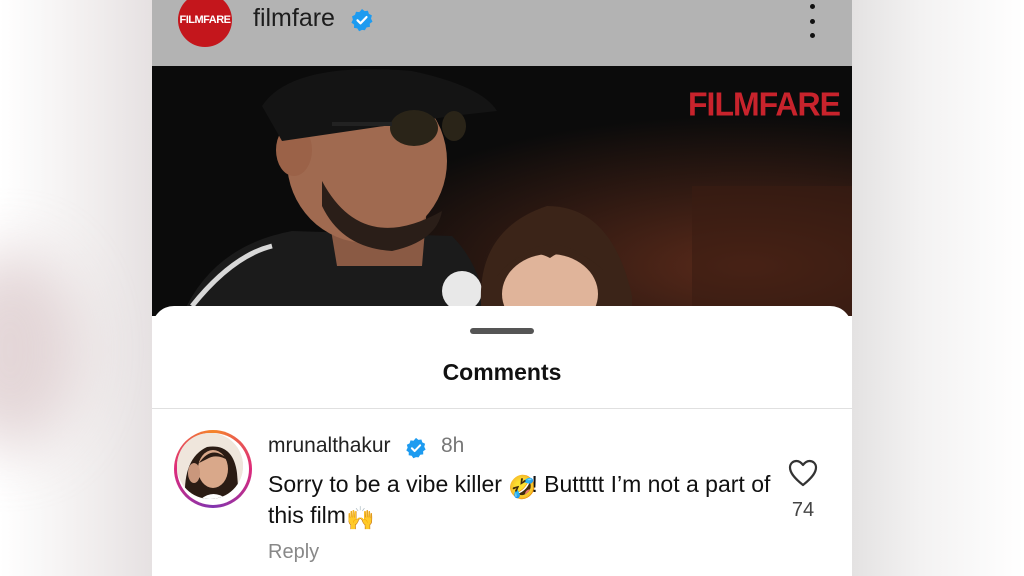  I want to click on heart-icon, so click(803, 473).